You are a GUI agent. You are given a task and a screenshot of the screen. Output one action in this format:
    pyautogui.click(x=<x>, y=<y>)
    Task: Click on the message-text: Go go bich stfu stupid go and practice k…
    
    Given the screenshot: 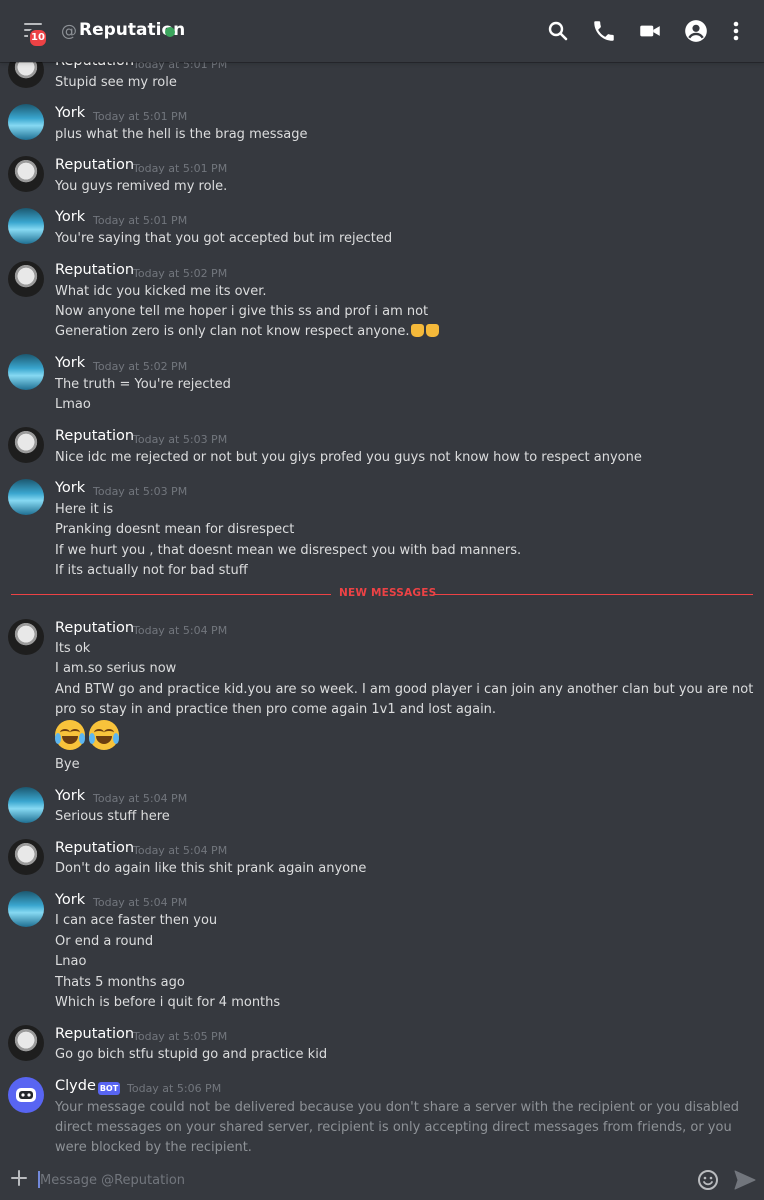 What is the action you would take?
    pyautogui.click(x=191, y=1054)
    